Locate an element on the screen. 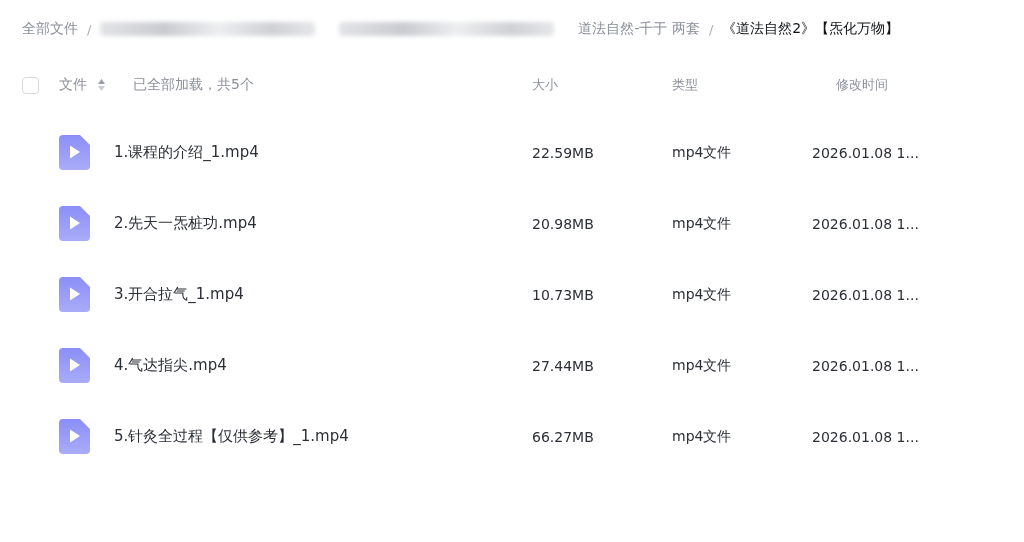 The image size is (1024, 542). select-all-checkbox is located at coordinates (30, 85).